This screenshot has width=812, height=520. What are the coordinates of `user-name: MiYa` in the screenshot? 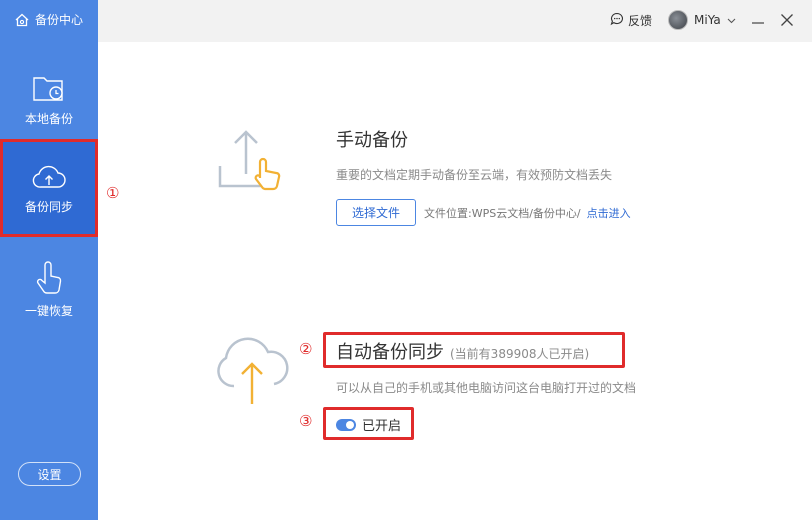 It's located at (707, 20).